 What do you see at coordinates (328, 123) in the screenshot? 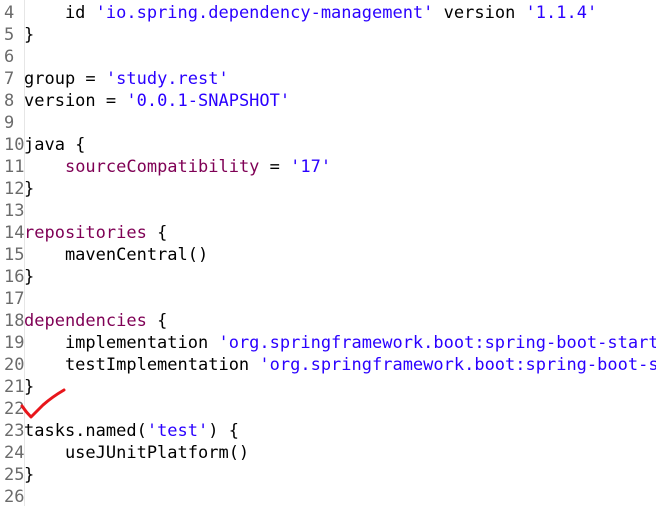
I see `code-line: 9` at bounding box center [328, 123].